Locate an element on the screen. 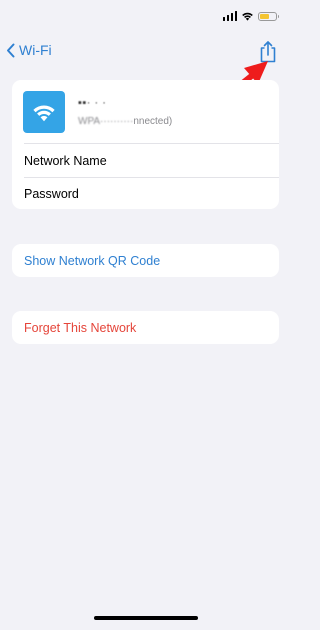 The height and width of the screenshot is (630, 320). forget-network-button: Forget This Network is located at coordinates (80, 327).